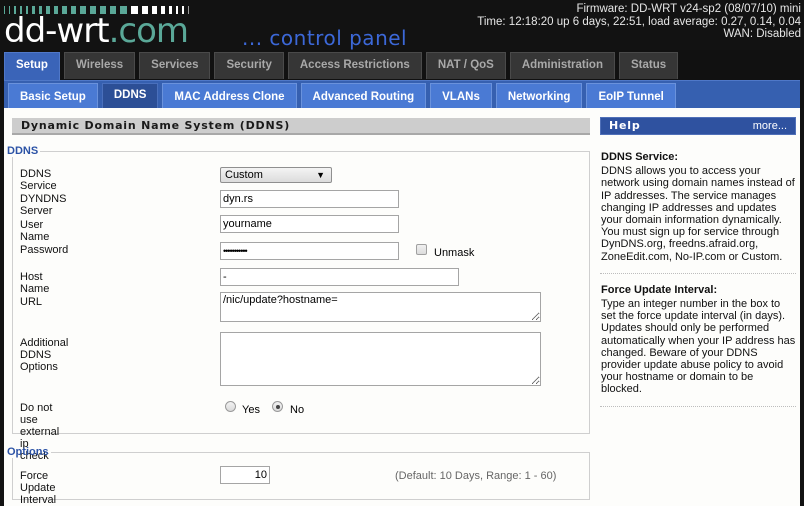 The image size is (804, 506). What do you see at coordinates (339, 277) in the screenshot?
I see `hostname-input` at bounding box center [339, 277].